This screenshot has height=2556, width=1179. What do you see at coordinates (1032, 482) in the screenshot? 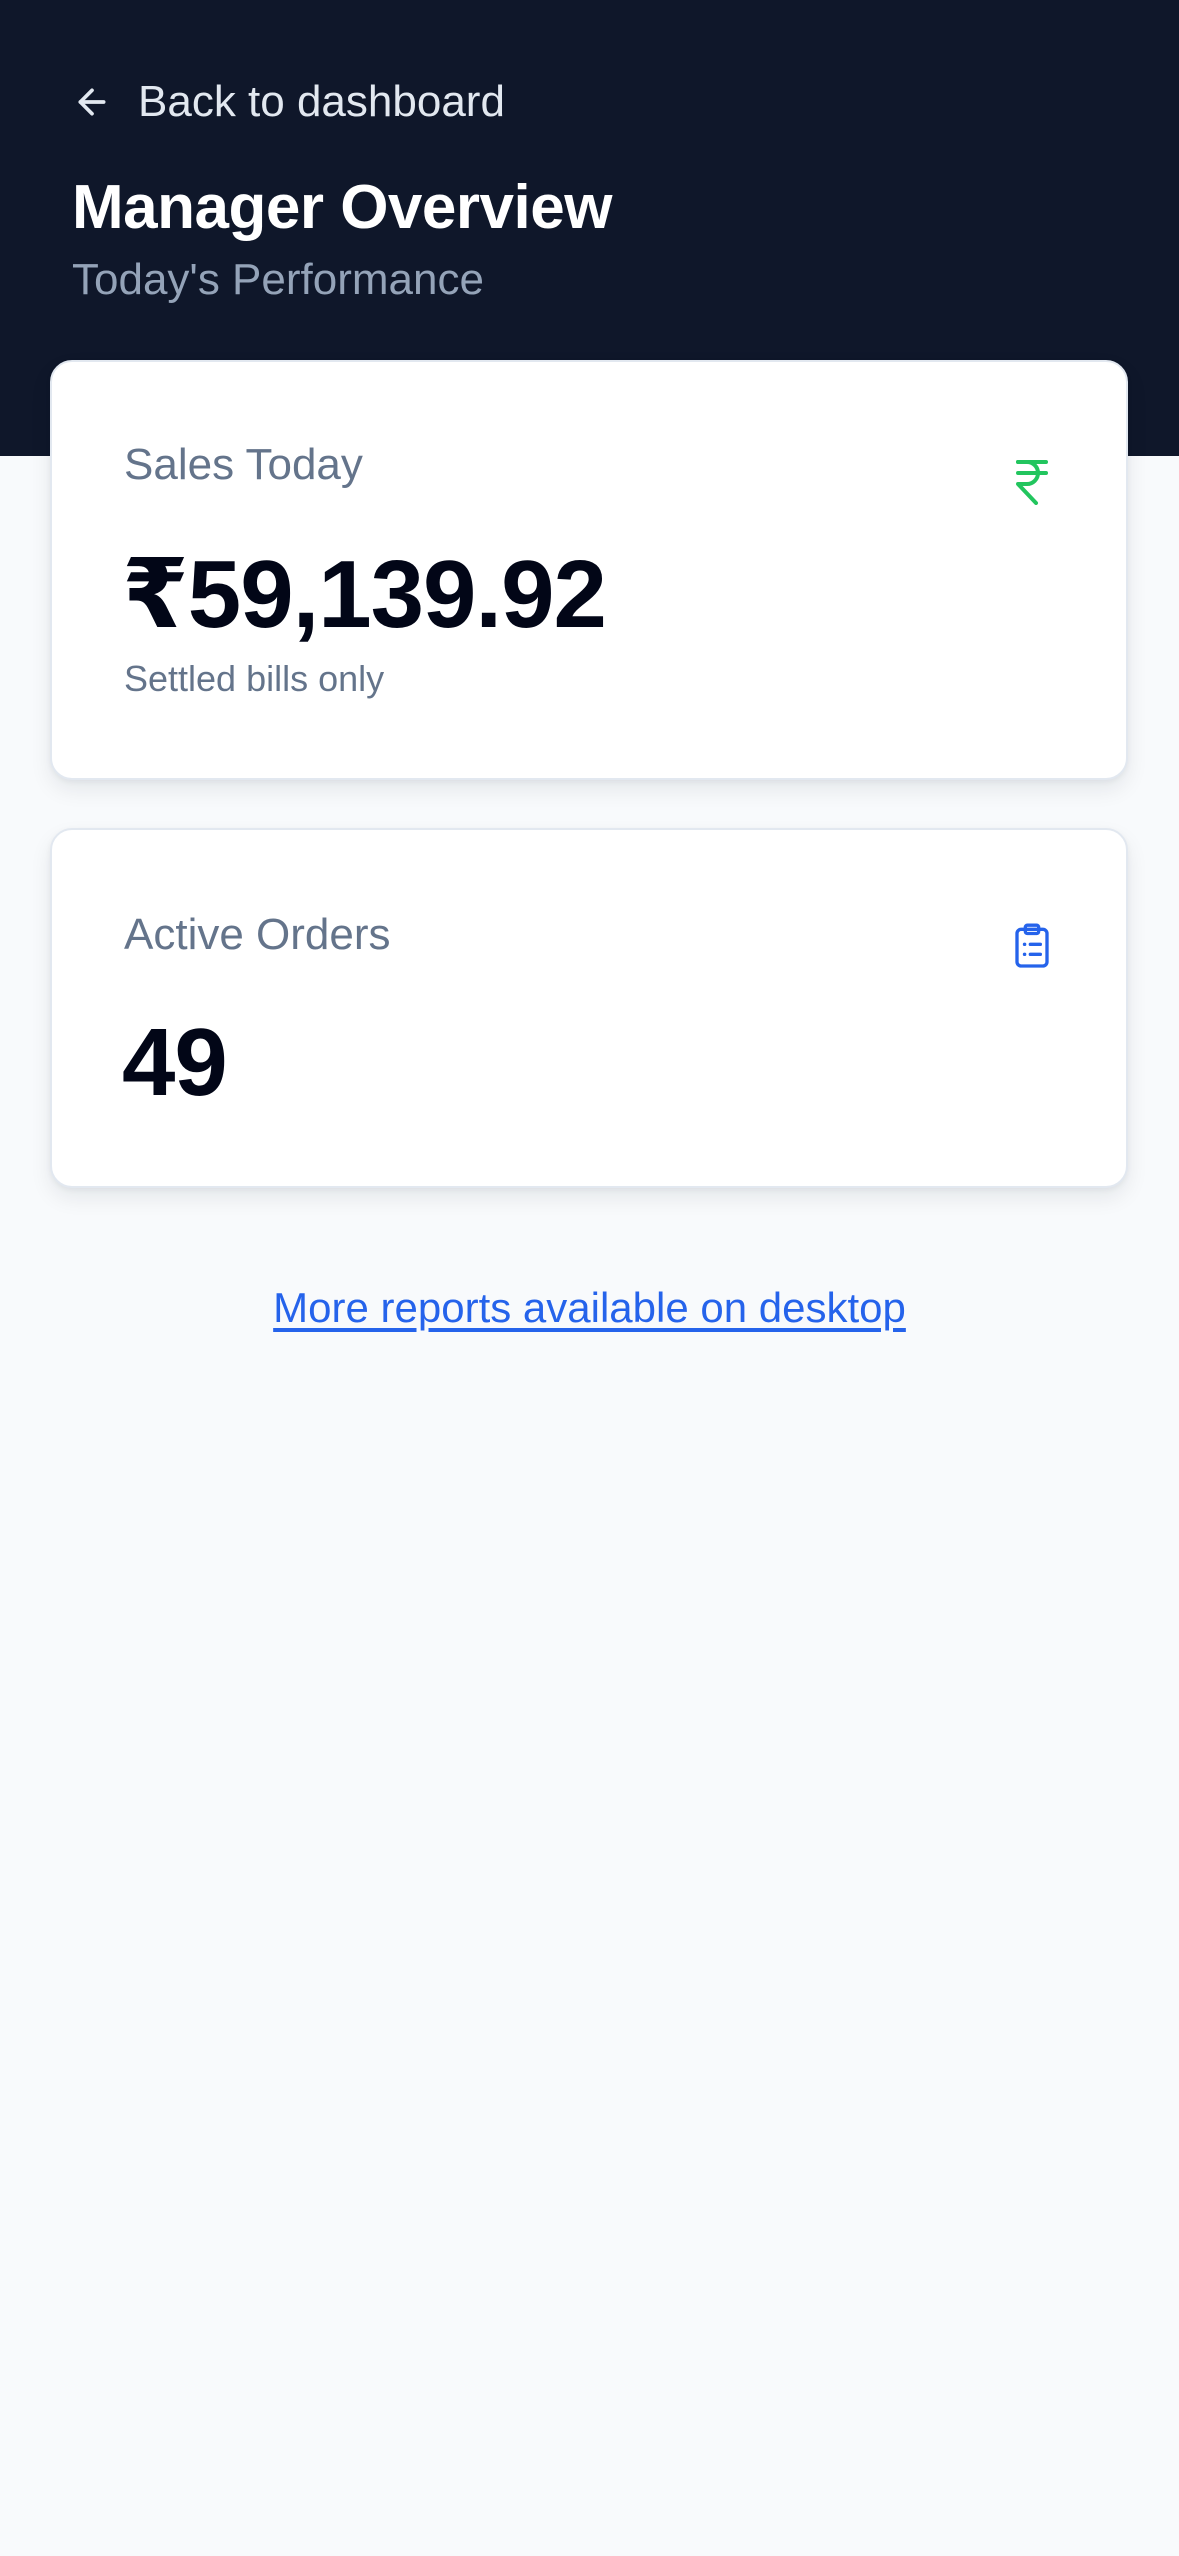
I see `rupee-icon` at bounding box center [1032, 482].